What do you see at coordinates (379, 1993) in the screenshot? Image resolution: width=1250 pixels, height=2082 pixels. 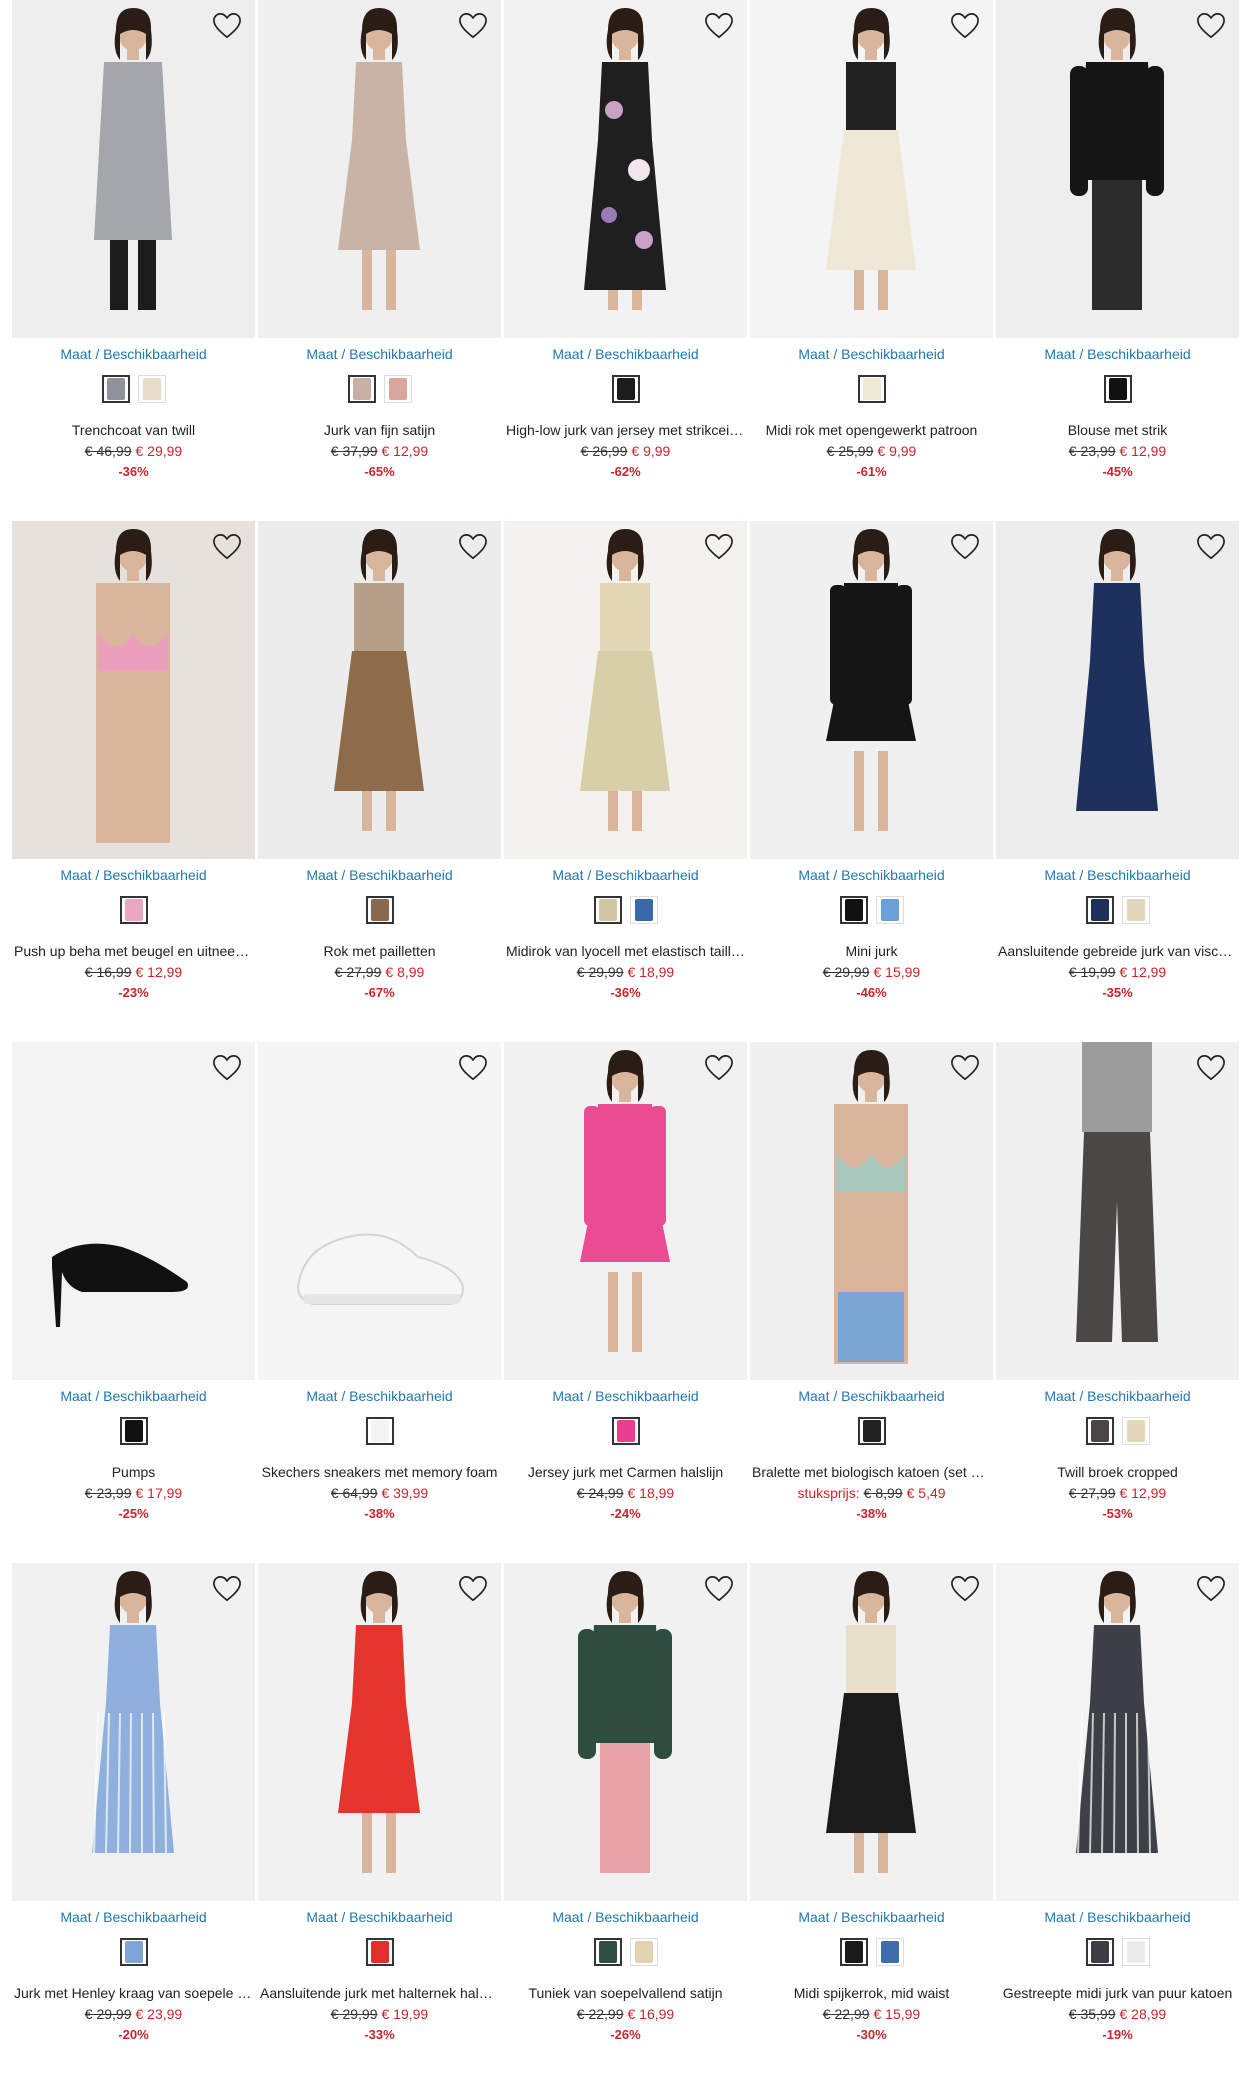 I see `product-title: Aansluitende jurk met halternek halslijn` at bounding box center [379, 1993].